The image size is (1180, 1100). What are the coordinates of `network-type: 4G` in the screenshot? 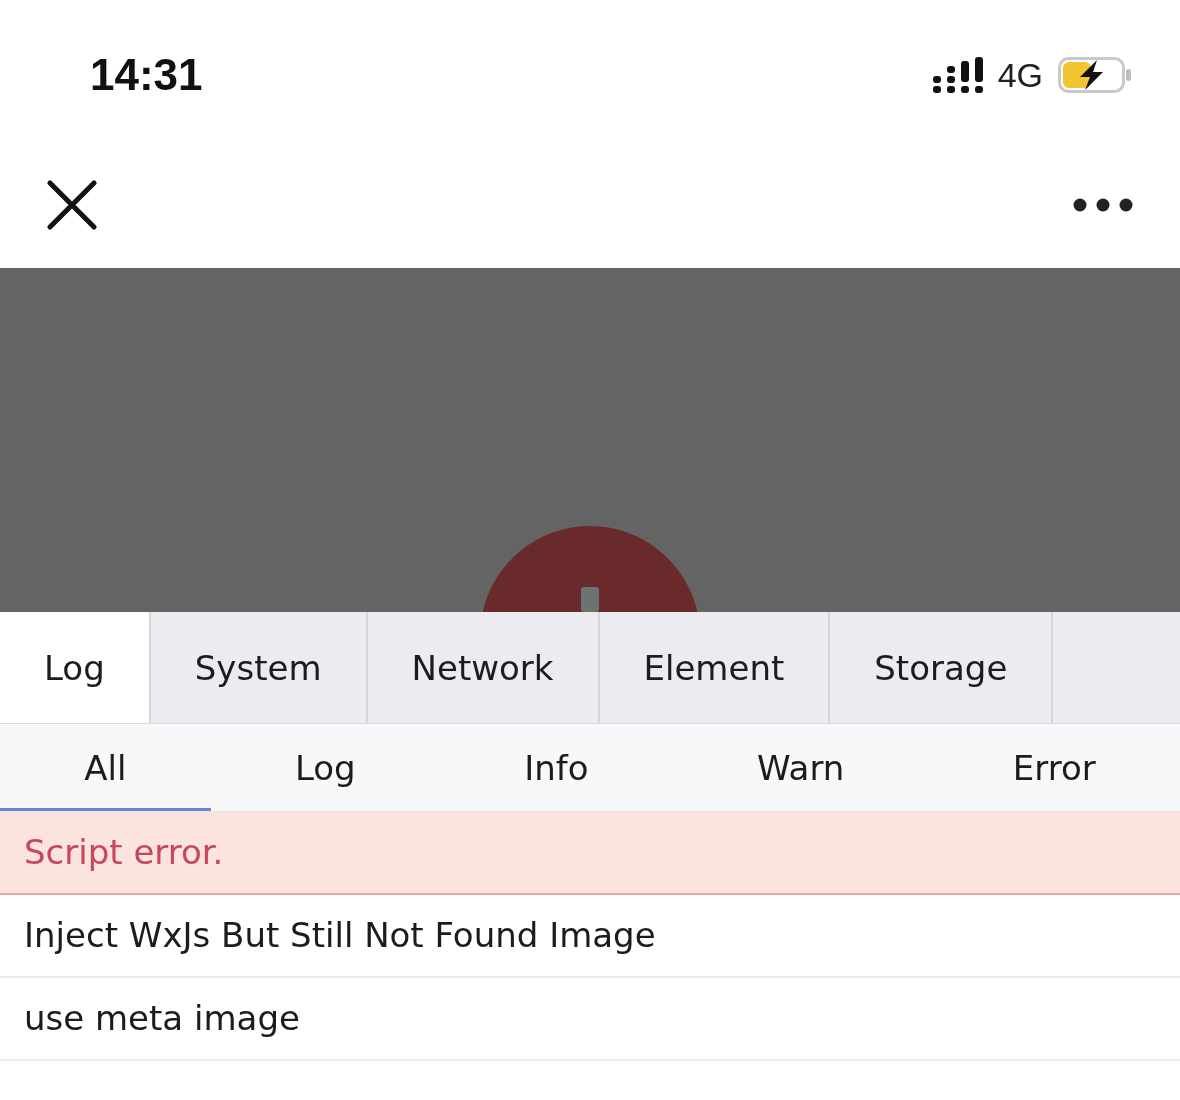 It's located at (1020, 75).